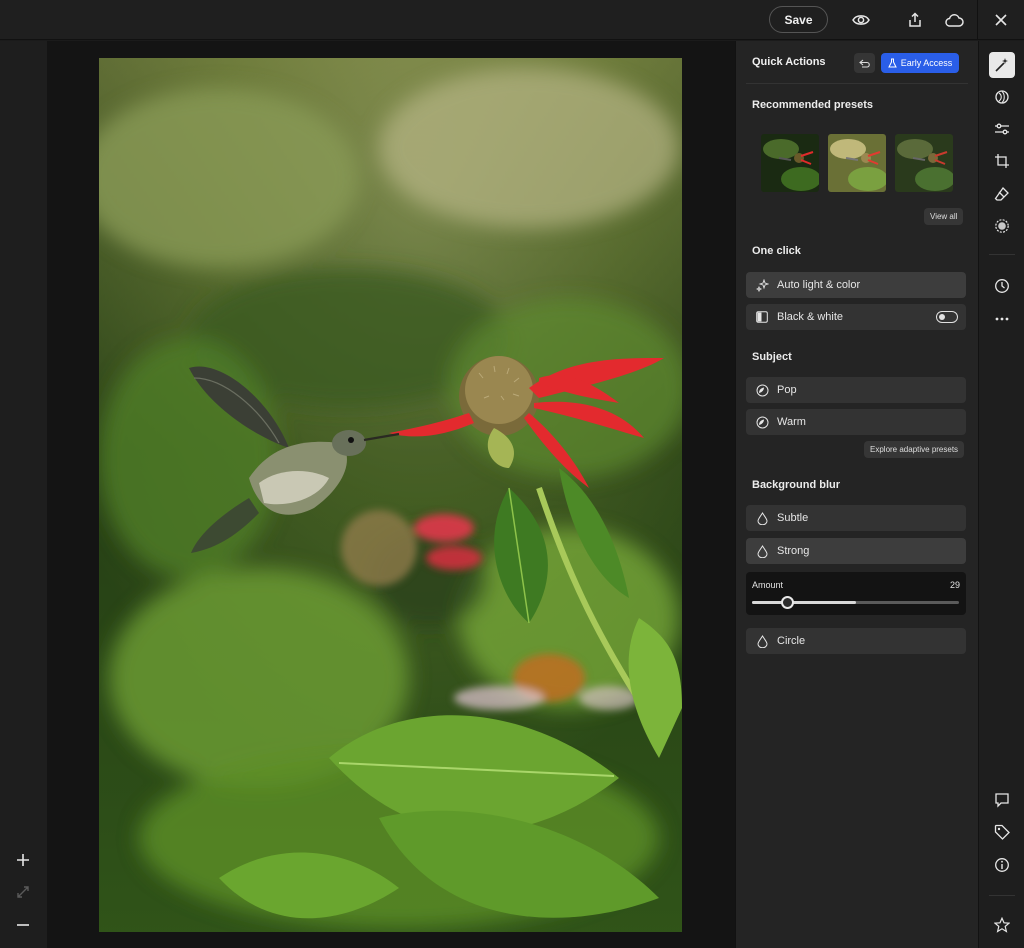  Describe the element at coordinates (798, 19) in the screenshot. I see `save-button: Save` at that location.